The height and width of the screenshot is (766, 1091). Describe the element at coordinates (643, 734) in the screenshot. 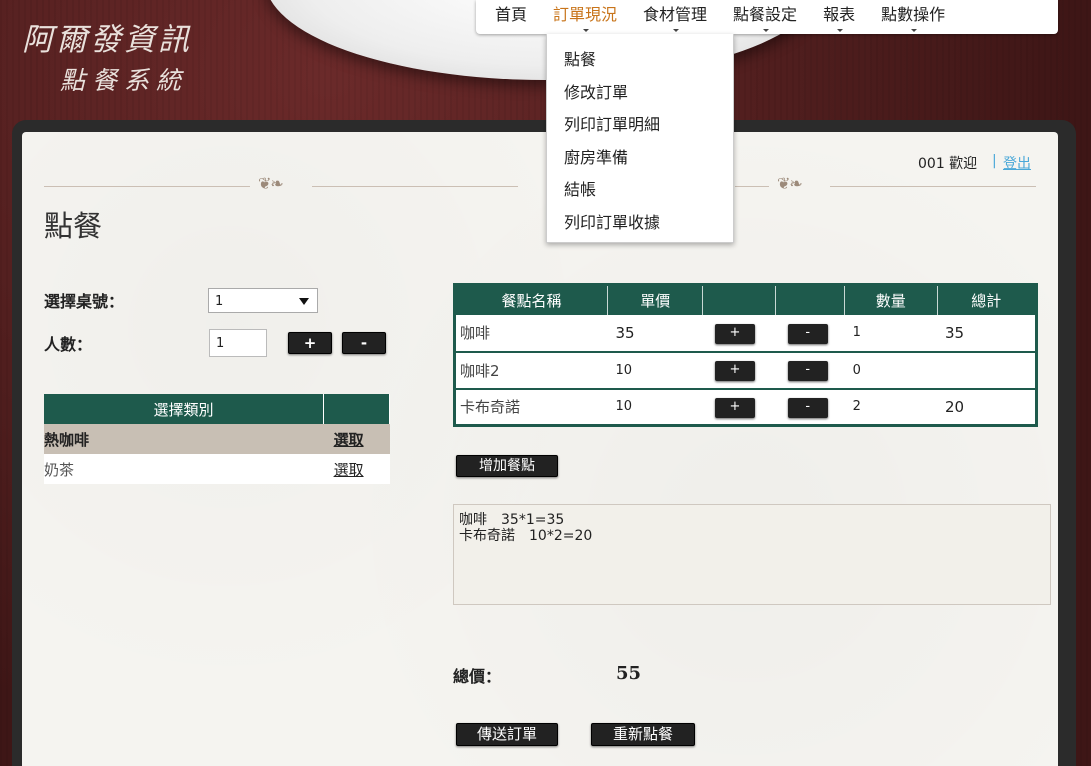

I see `reset-order-button: 重新點餐` at that location.